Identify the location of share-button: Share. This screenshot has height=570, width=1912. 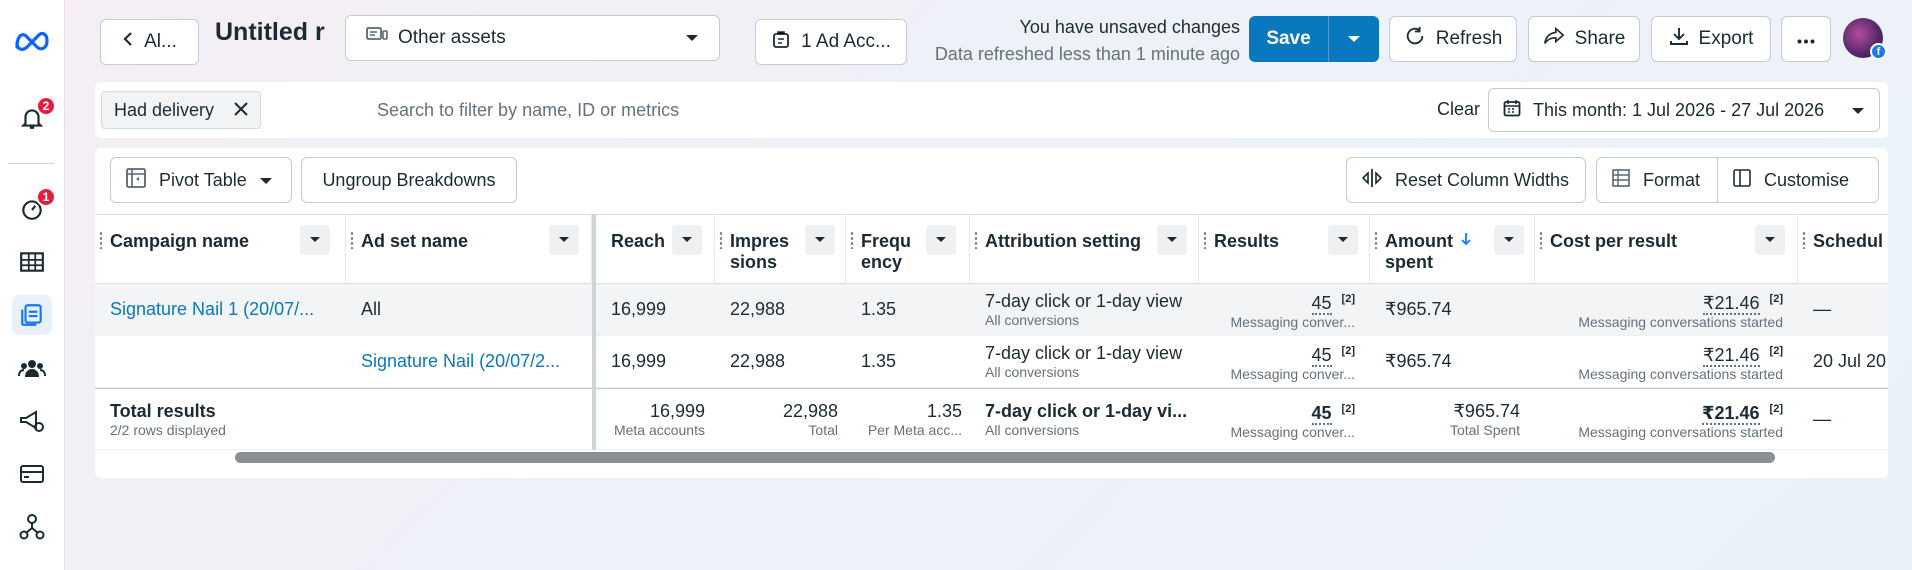
(1584, 39).